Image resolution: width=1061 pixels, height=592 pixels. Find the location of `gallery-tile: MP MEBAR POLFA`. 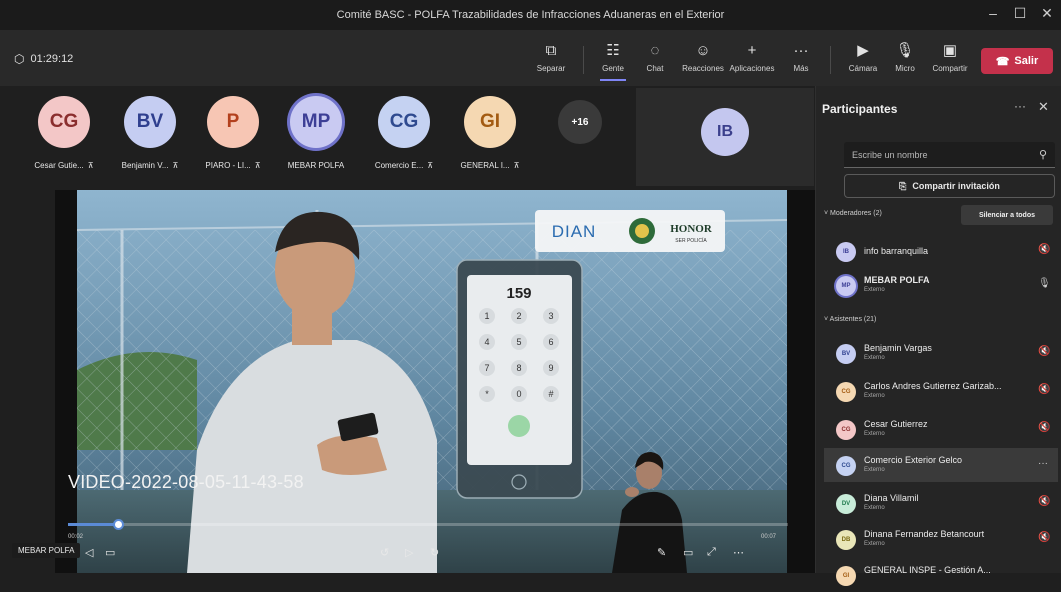

gallery-tile: MP MEBAR POLFA is located at coordinates (316, 133).